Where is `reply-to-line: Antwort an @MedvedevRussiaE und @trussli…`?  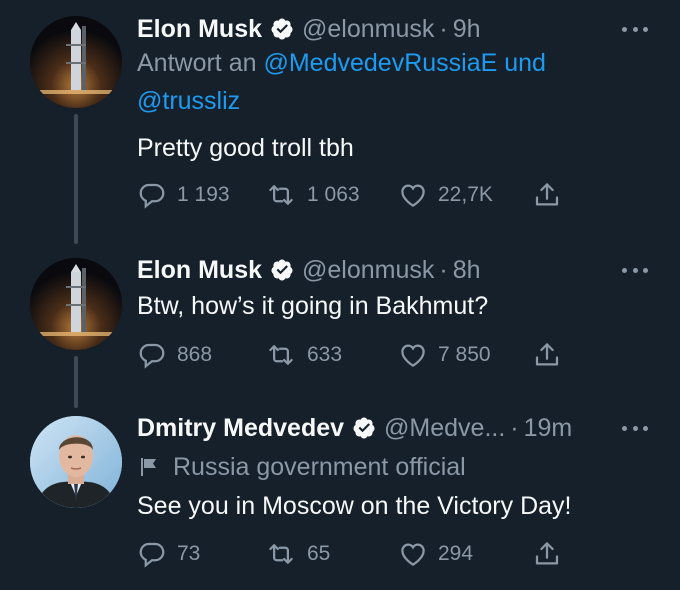
reply-to-line: Antwort an @MedvedevRussiaE und @trussli… is located at coordinates (372, 82).